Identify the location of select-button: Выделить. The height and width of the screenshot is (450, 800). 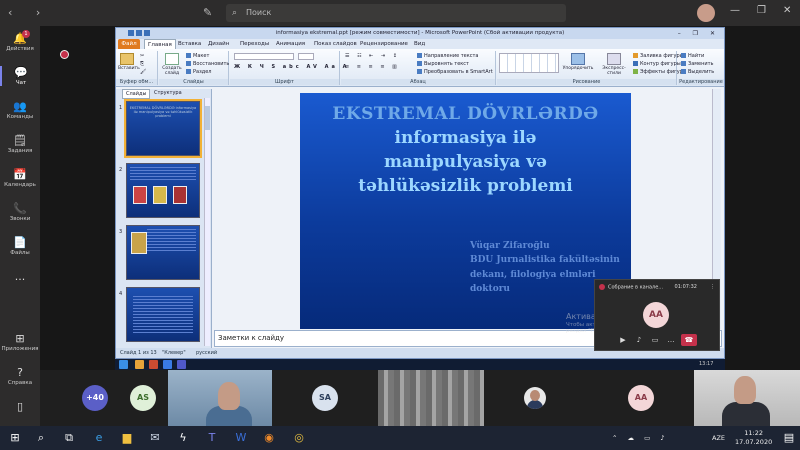
(697, 72).